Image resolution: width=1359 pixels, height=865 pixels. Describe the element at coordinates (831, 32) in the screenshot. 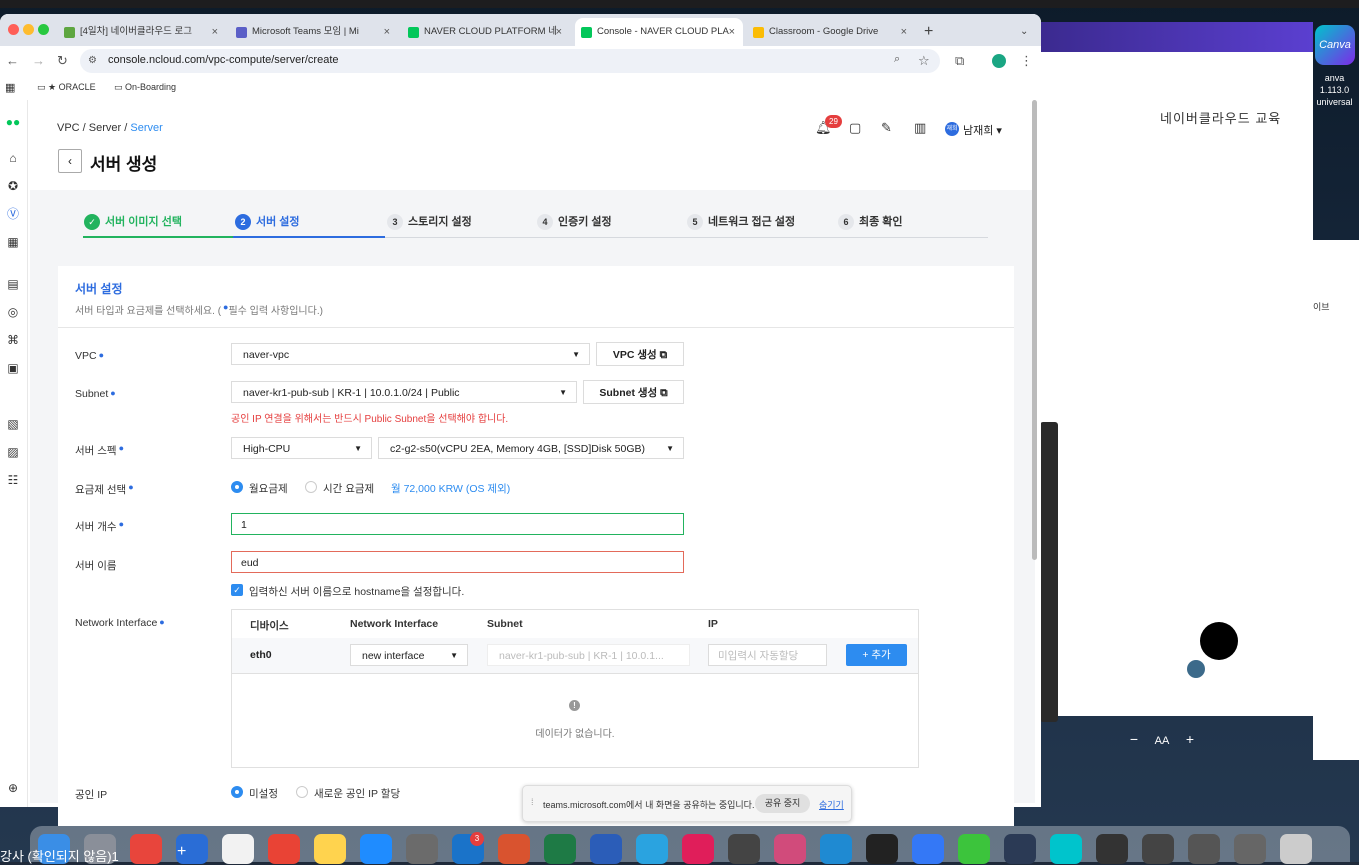

I see `browser-tab: Classroom - Google Drive ×` at that location.